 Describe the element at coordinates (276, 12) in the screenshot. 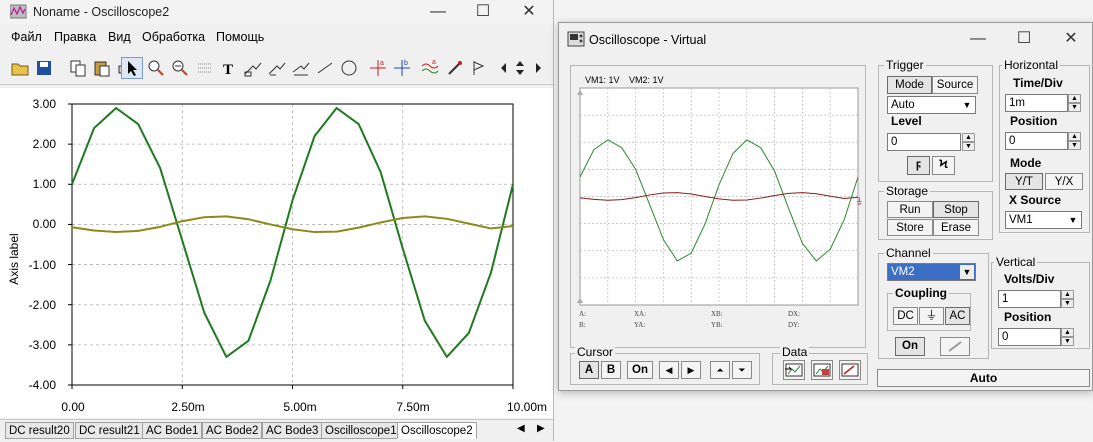

I see `title-bar: Noname - Oscilloscope2 — ☐ ✕` at that location.